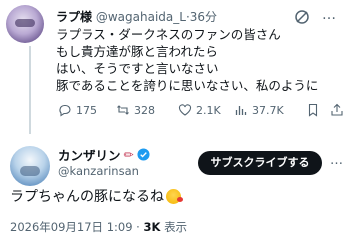 This screenshot has width=350, height=242. Describe the element at coordinates (137, 51) in the screenshot. I see `tweet-line: もし貴方達が豚と言われたら` at that location.